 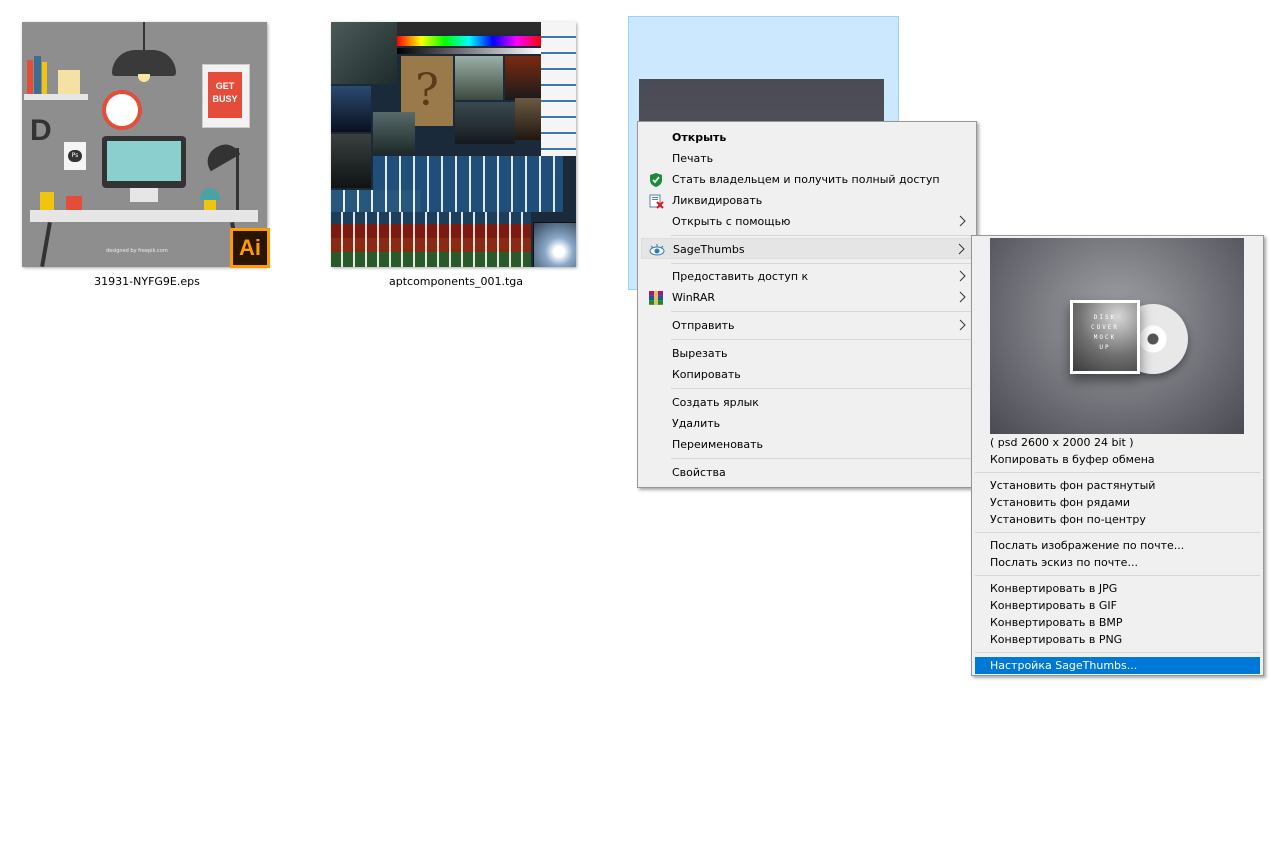 What do you see at coordinates (1117, 588) in the screenshot?
I see `menu-item-convert-jpg: Конвертировать в JPG` at bounding box center [1117, 588].